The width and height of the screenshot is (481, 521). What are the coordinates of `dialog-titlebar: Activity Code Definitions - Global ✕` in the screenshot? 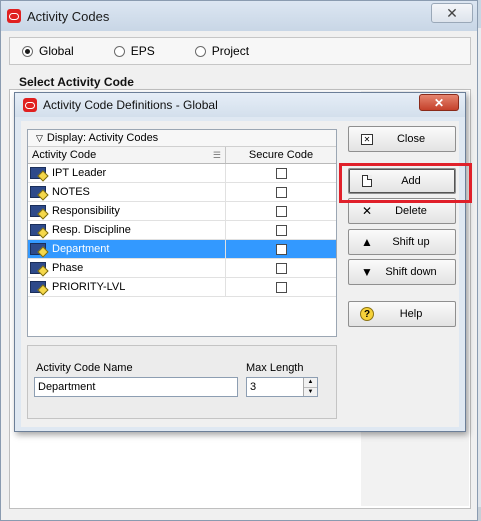 It's located at (240, 105).